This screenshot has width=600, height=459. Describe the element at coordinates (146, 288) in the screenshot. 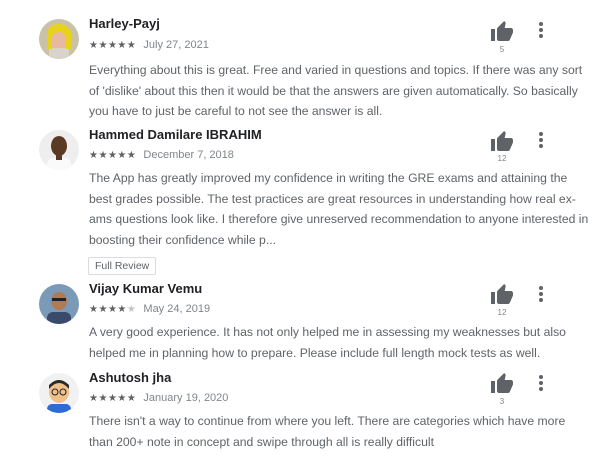

I see `review-author: Vijay Kumar Vemu` at that location.